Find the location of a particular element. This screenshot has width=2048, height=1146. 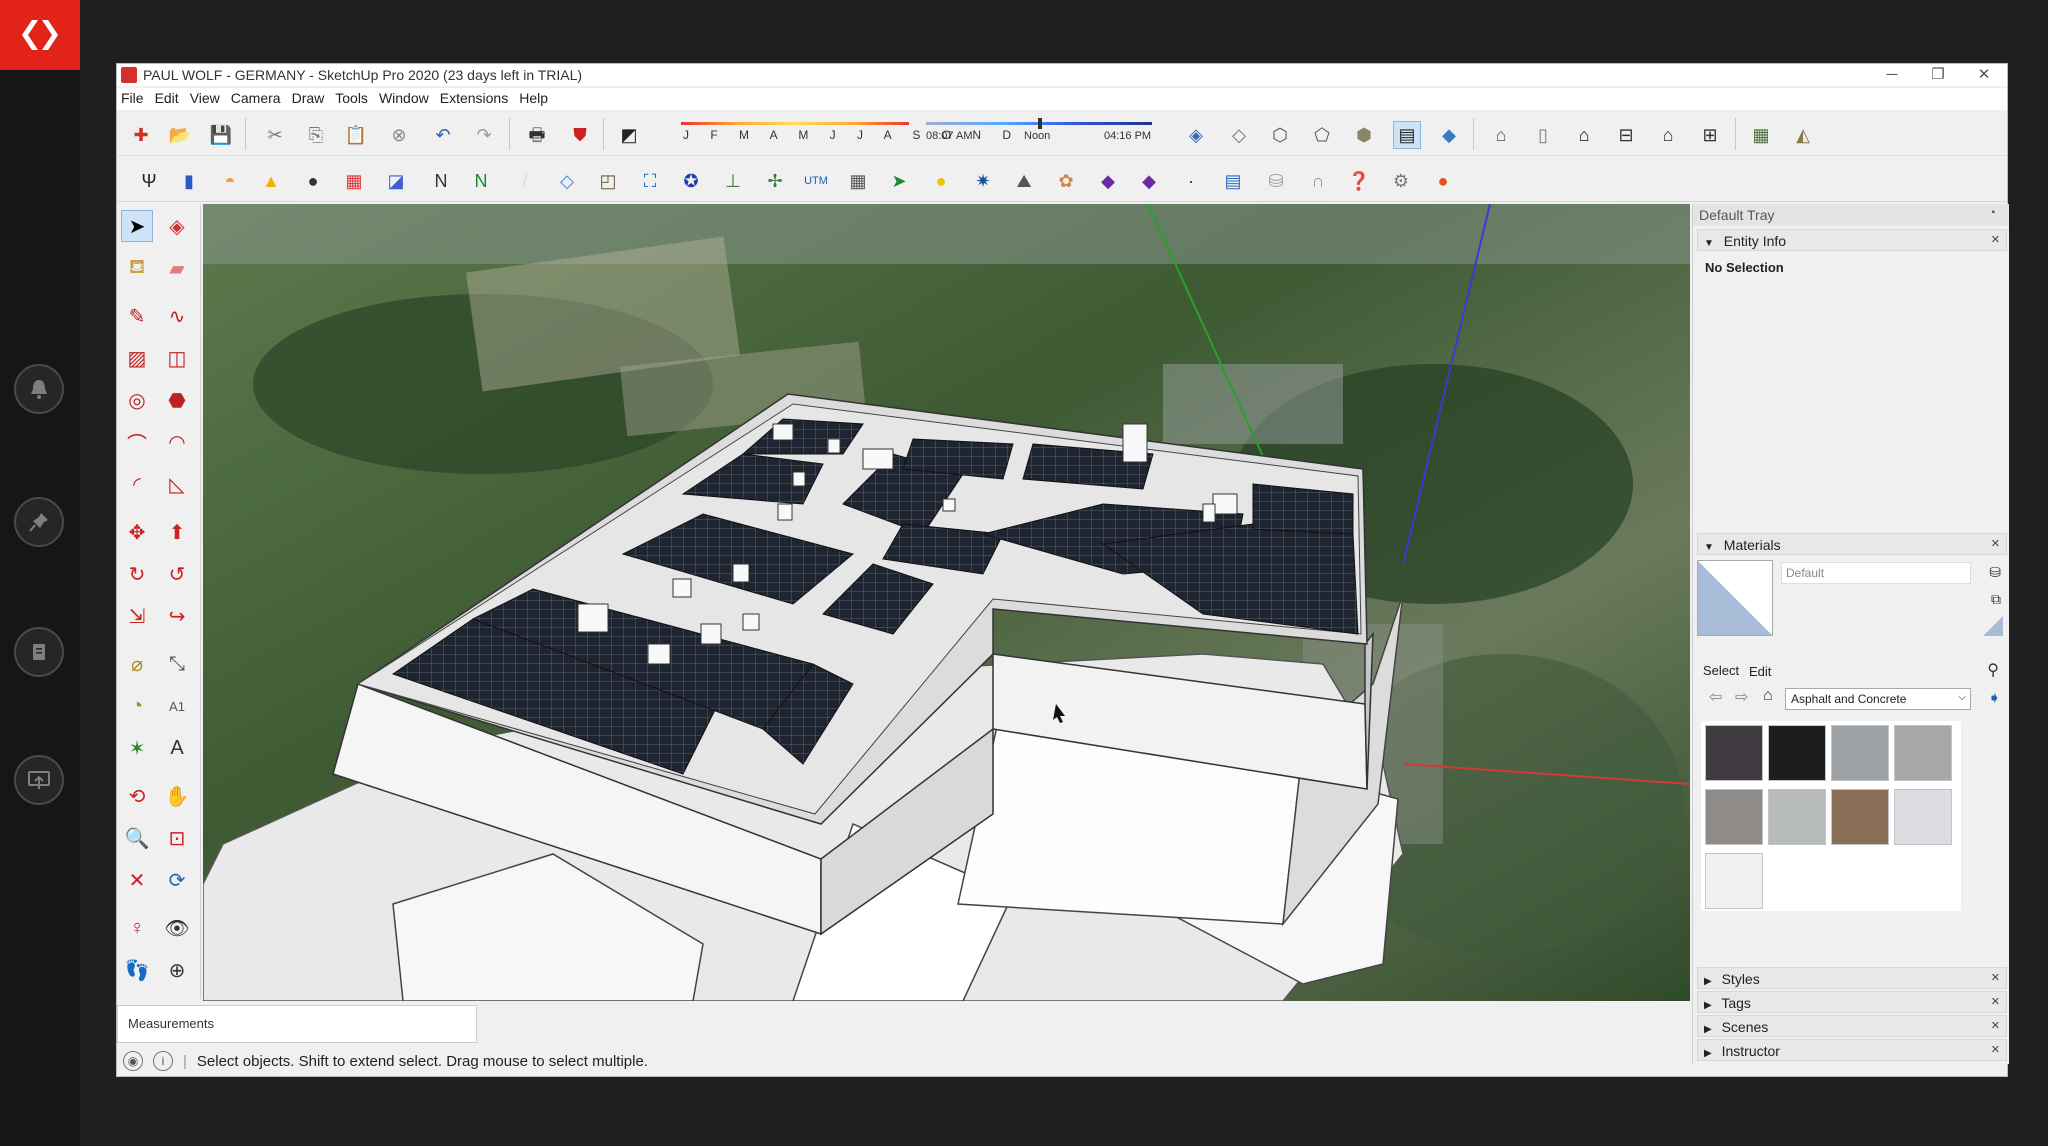

line-tool-icon: ✎ is located at coordinates (137, 316).